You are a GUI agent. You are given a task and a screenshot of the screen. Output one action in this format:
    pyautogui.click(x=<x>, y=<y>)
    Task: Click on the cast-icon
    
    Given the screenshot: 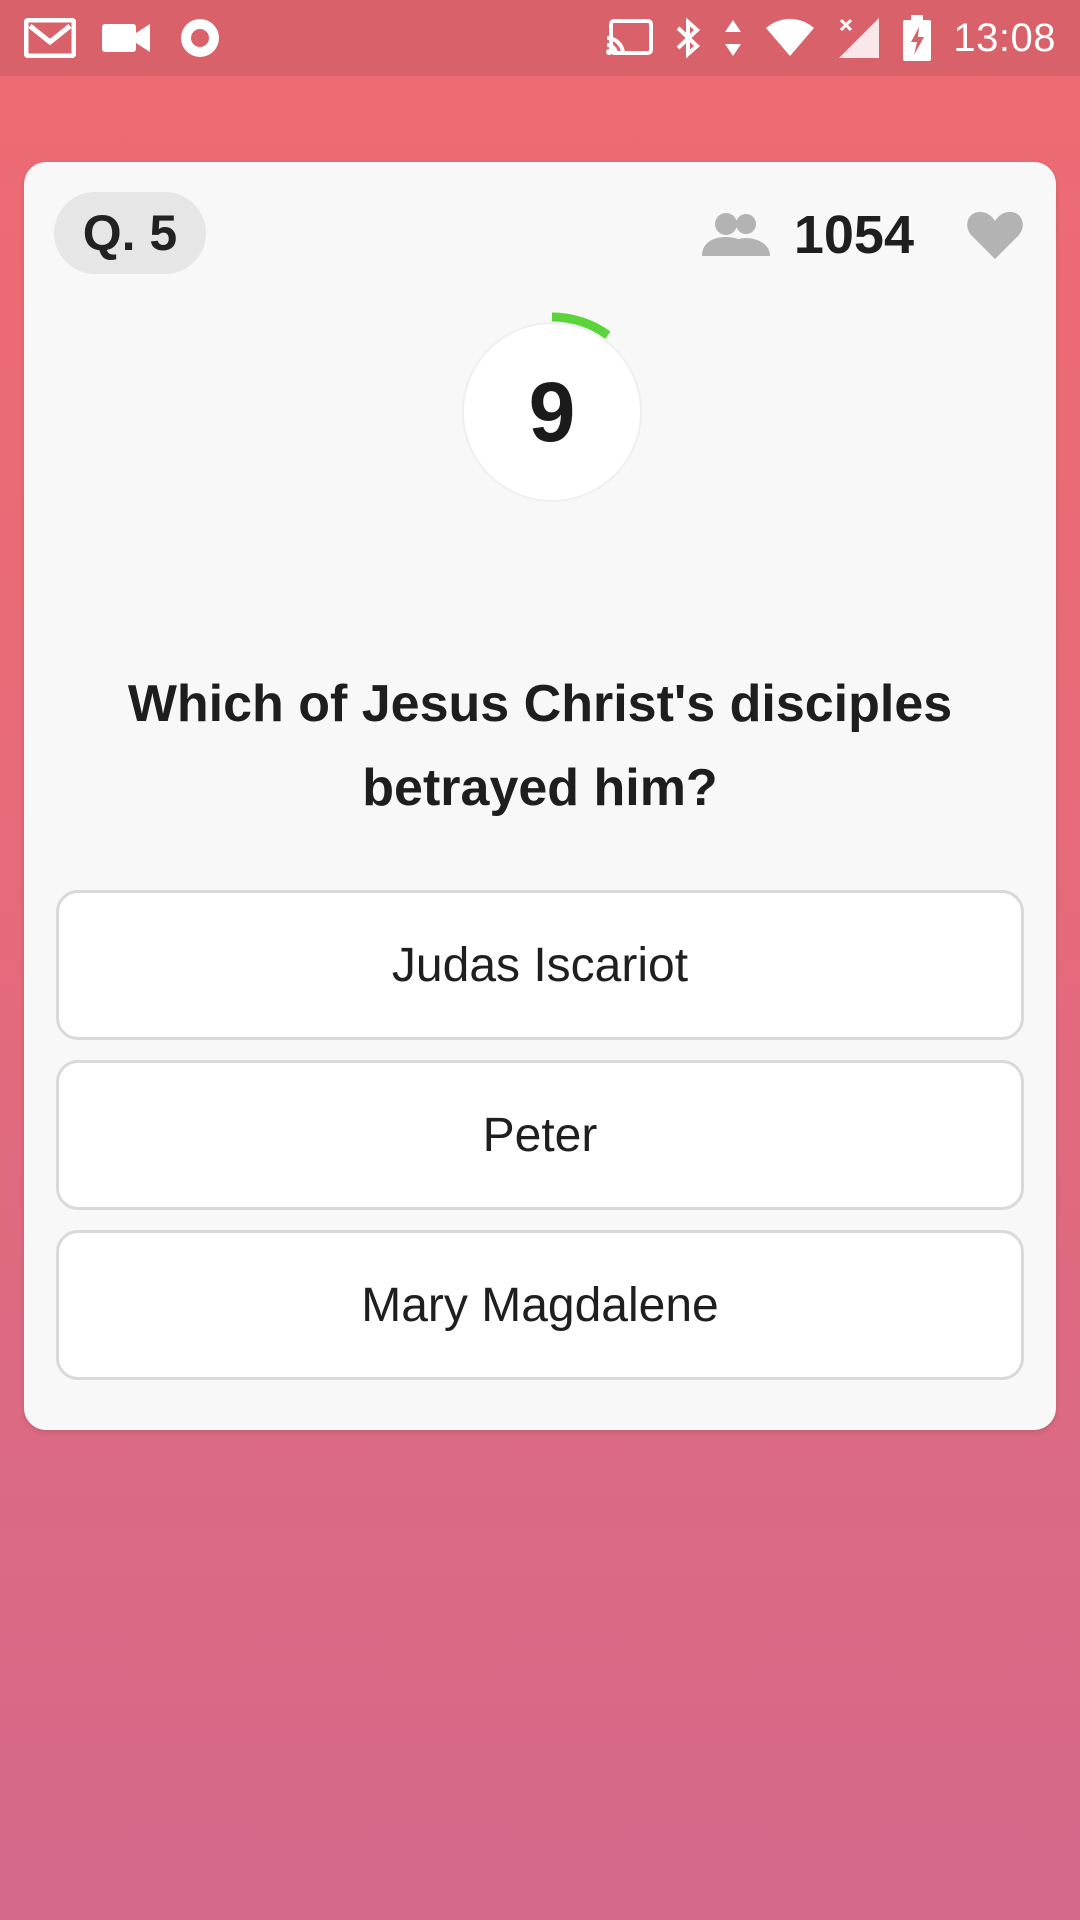 What is the action you would take?
    pyautogui.click(x=629, y=38)
    